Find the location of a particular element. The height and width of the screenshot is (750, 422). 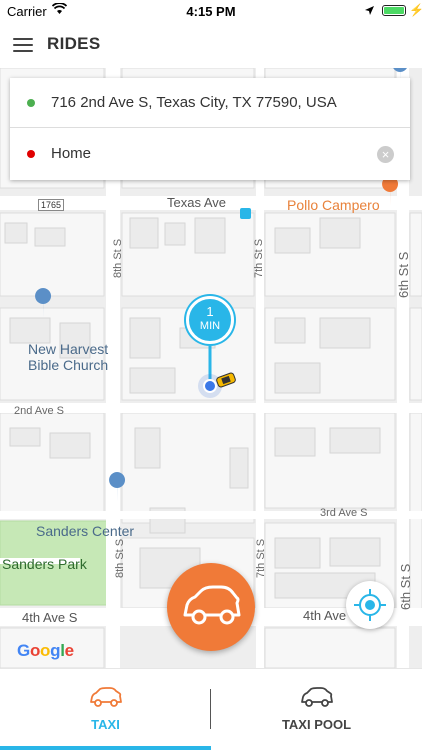

status-time: 4:15 PM is located at coordinates (211, 11).